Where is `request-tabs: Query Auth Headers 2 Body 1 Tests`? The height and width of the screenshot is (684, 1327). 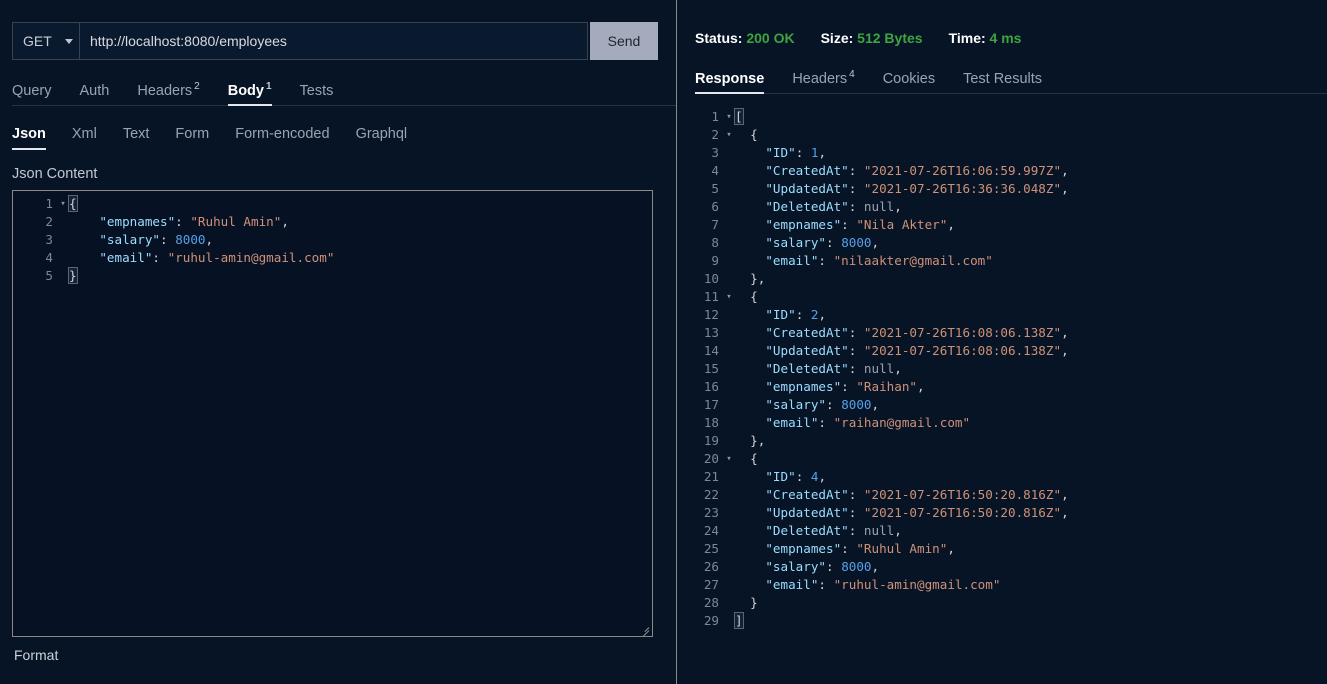 request-tabs: Query Auth Headers 2 Body 1 Tests is located at coordinates (344, 91).